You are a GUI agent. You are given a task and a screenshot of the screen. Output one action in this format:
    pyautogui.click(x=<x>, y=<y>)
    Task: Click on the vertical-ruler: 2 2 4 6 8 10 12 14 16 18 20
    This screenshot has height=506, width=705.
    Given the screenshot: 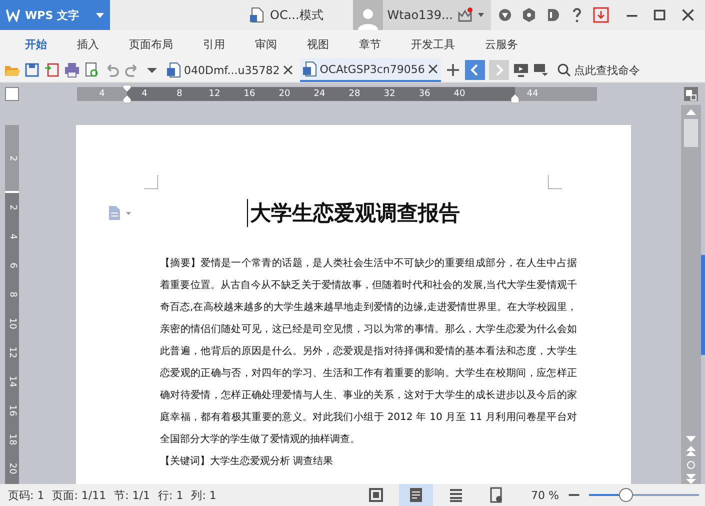 What is the action you would take?
    pyautogui.click(x=12, y=304)
    